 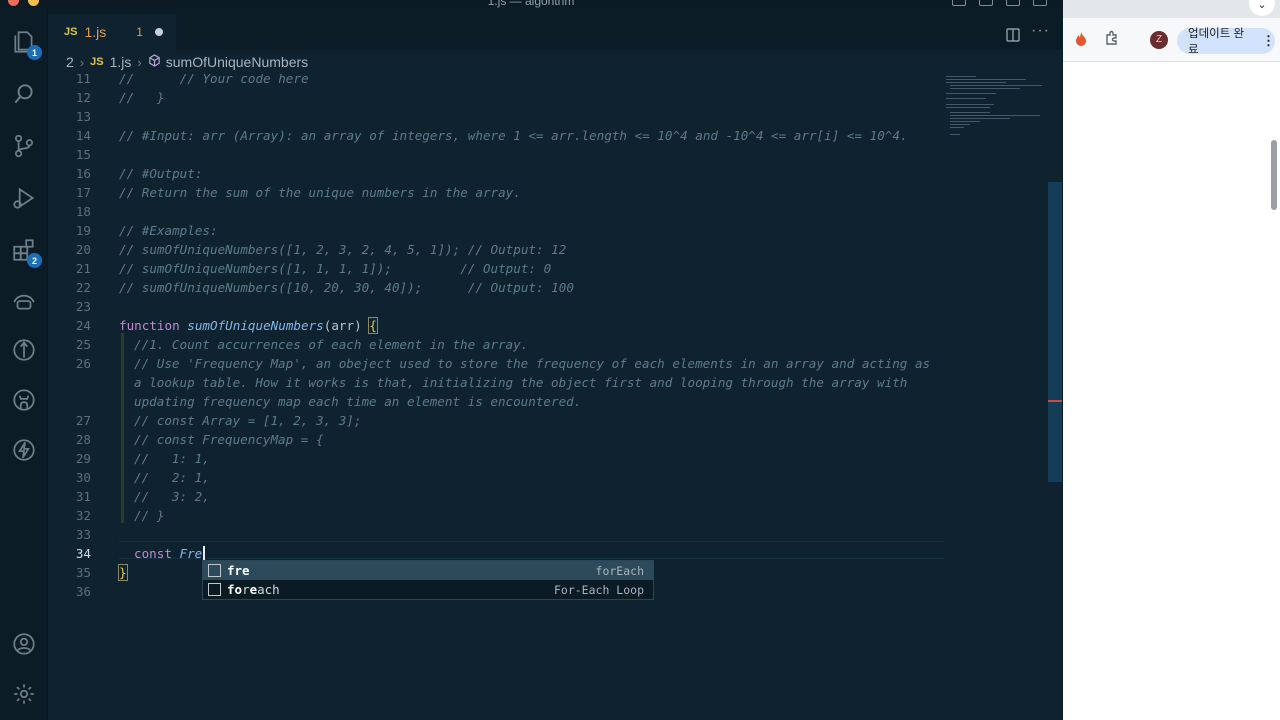 What do you see at coordinates (83, 249) in the screenshot?
I see `line-number: 20` at bounding box center [83, 249].